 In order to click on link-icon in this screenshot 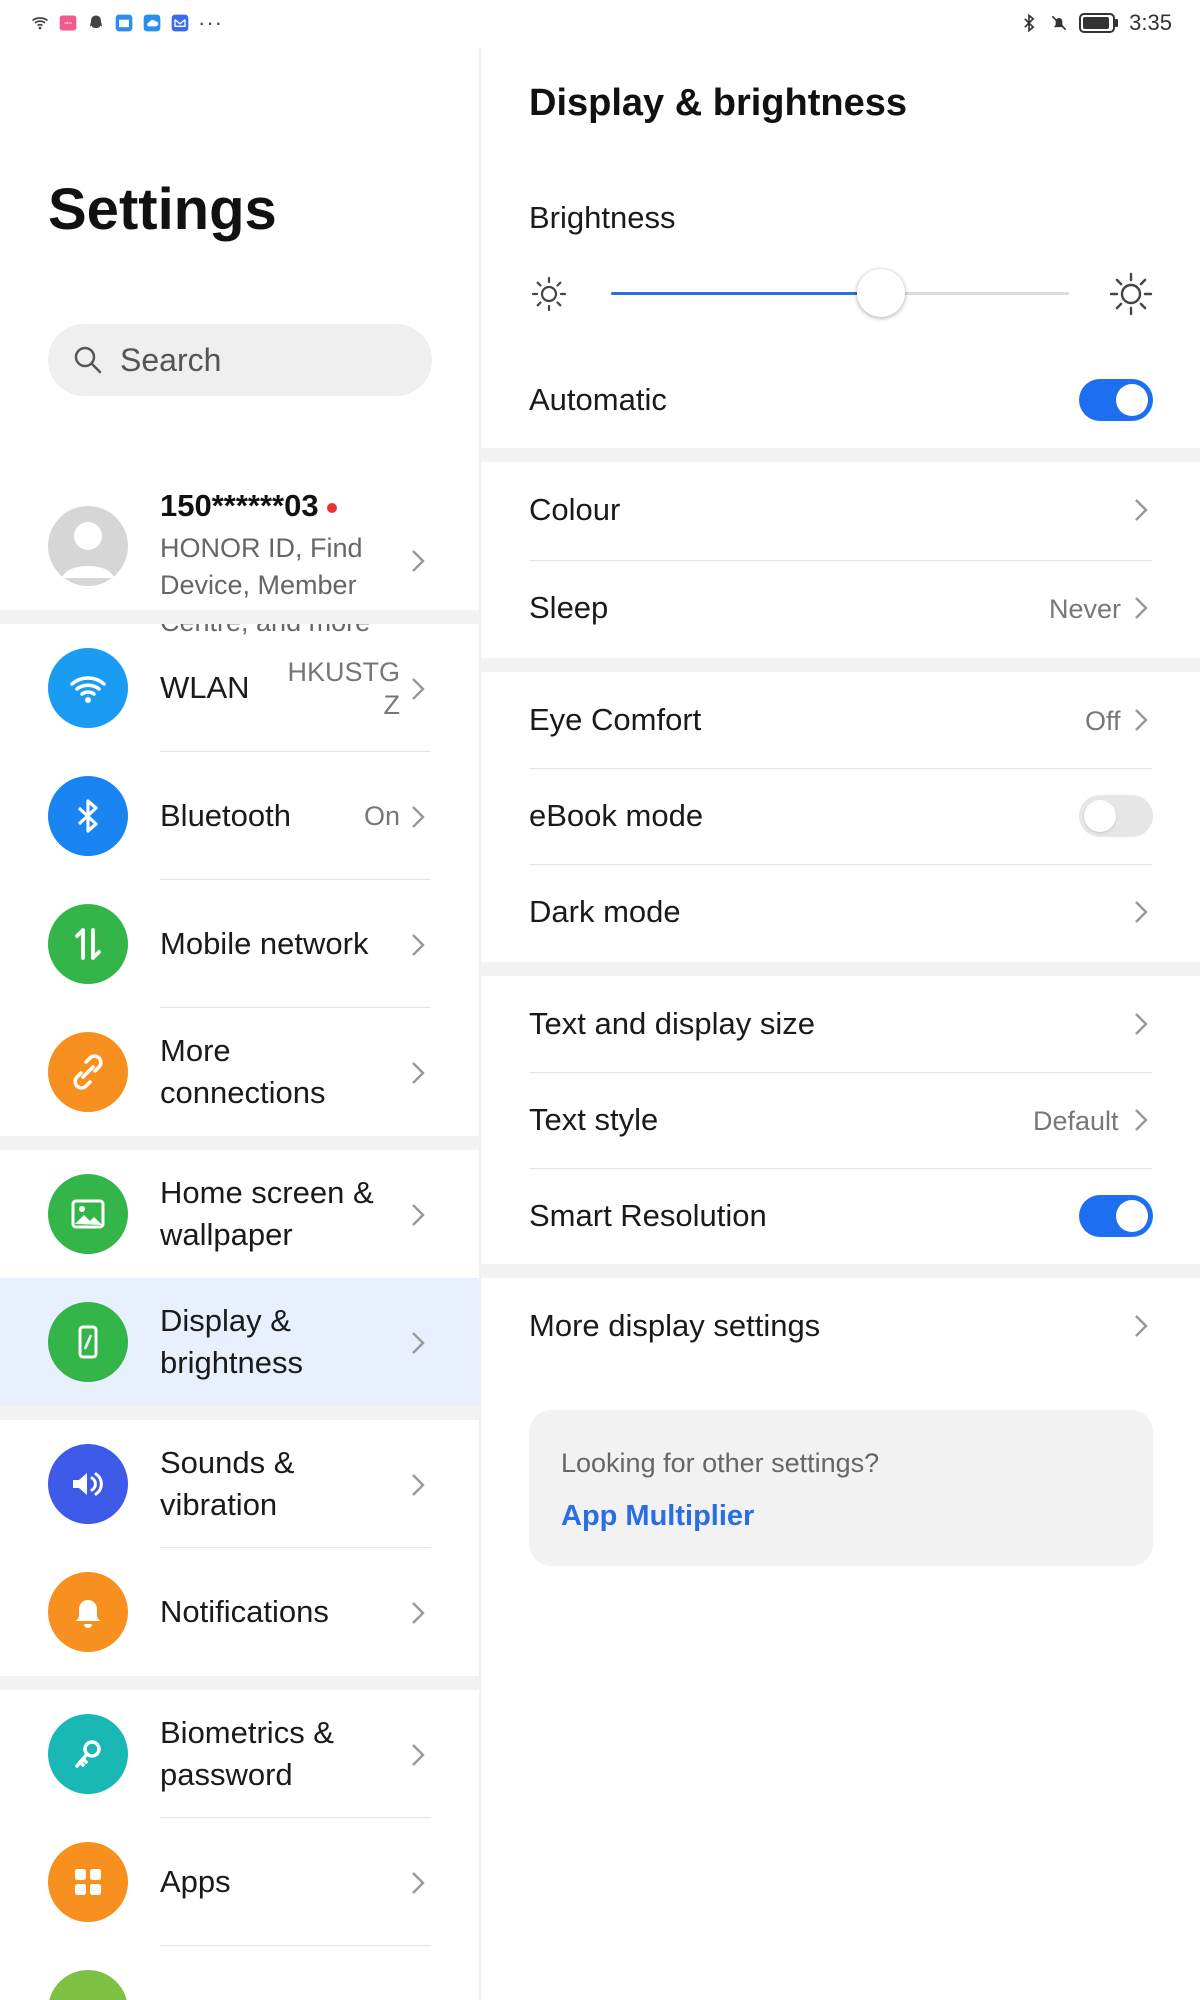, I will do `click(88, 1072)`.